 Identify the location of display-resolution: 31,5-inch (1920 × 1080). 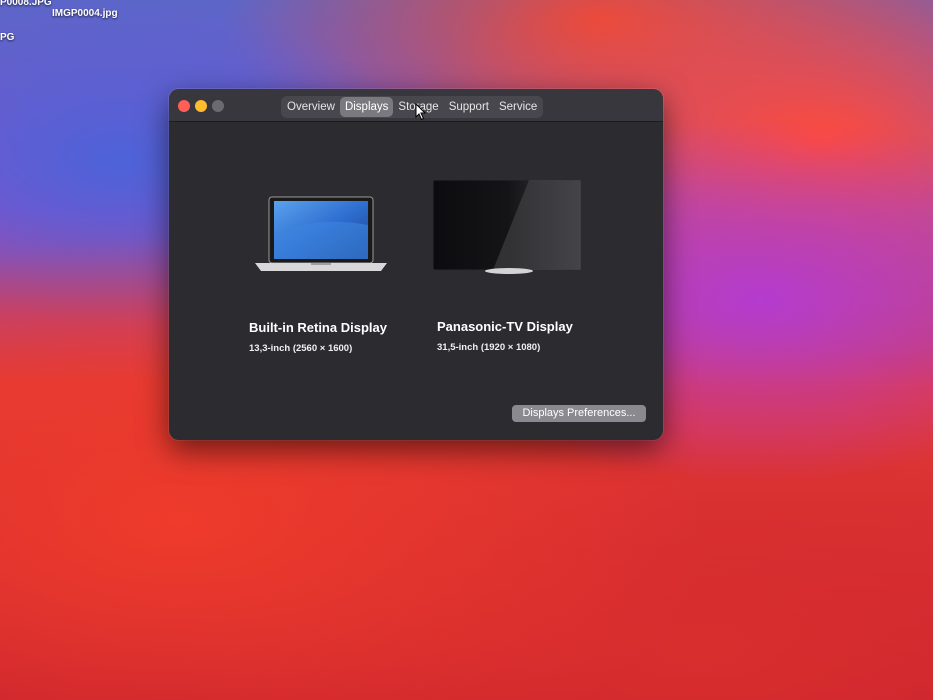
(489, 347).